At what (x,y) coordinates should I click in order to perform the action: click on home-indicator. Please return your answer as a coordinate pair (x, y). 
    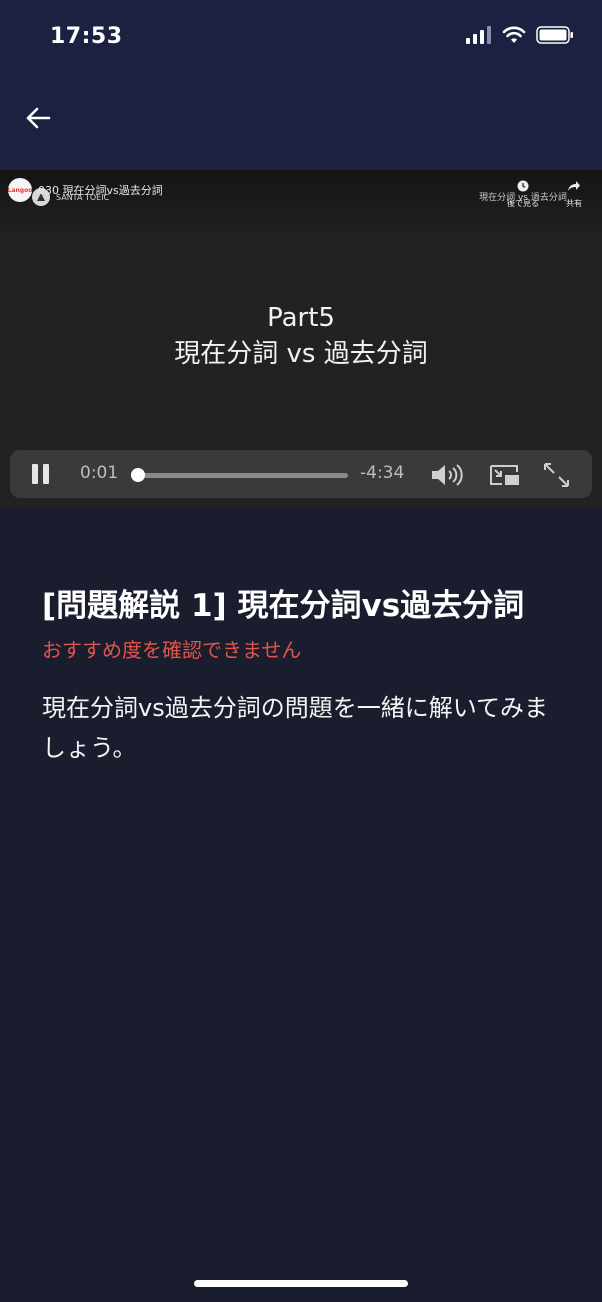
    Looking at the image, I should click on (301, 1283).